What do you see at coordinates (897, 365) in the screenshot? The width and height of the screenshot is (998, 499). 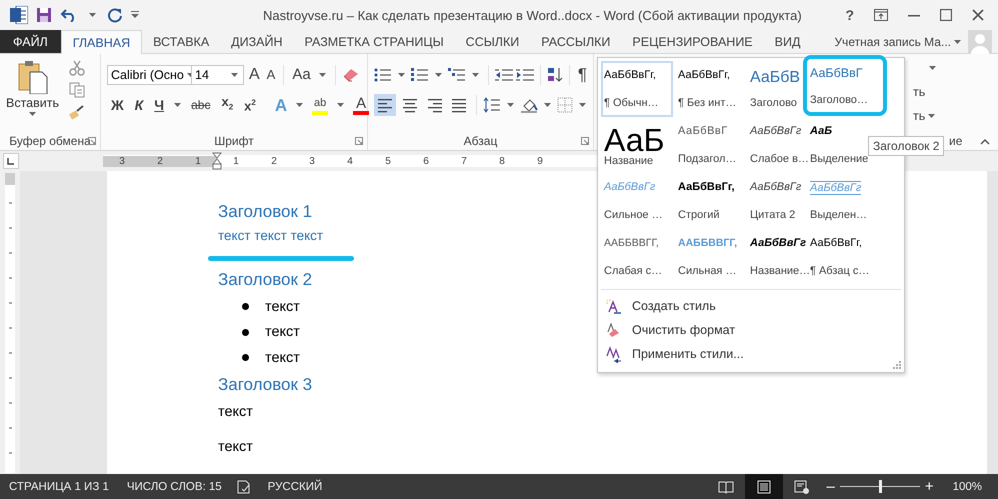 I see `resize-grip-icon` at bounding box center [897, 365].